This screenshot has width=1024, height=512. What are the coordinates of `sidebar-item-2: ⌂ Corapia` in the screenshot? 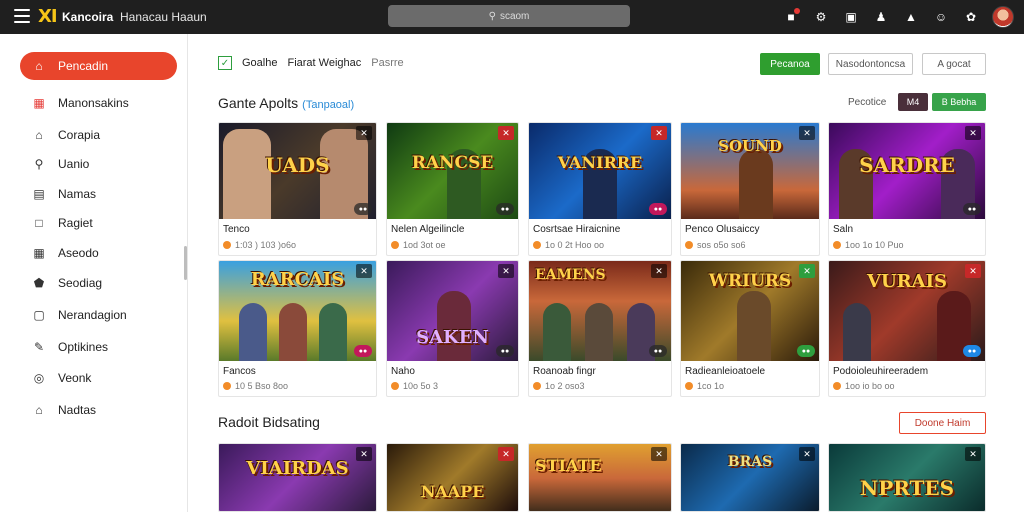 It's located at (66, 135).